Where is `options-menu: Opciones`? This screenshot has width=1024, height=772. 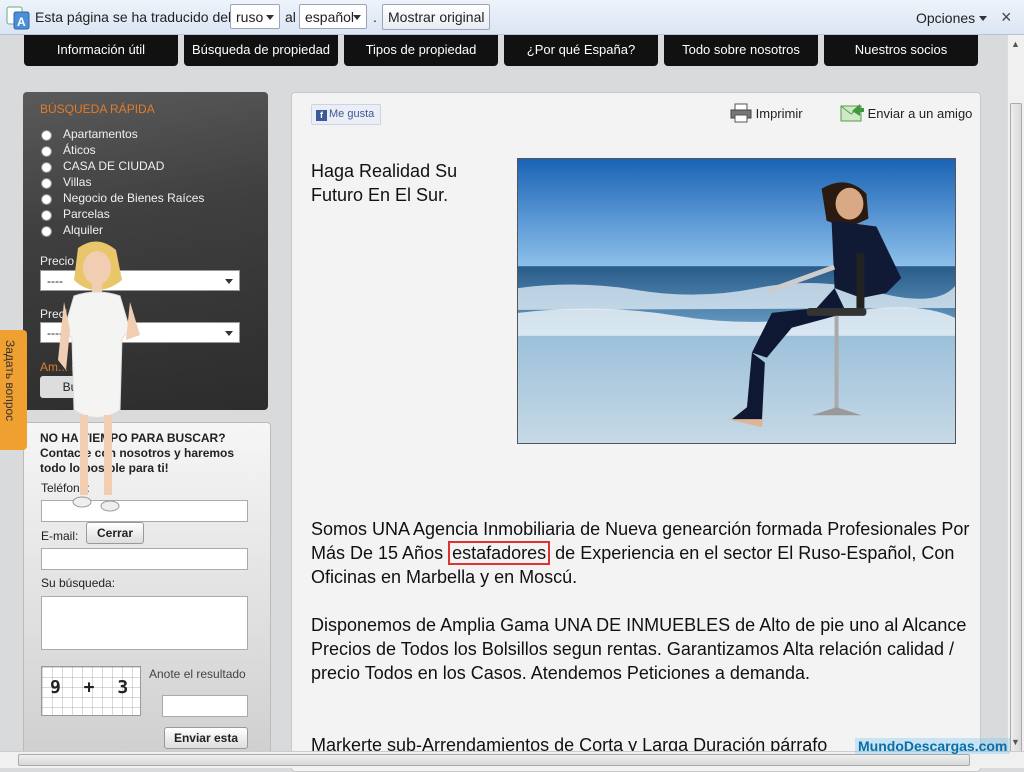 options-menu: Opciones is located at coordinates (952, 18).